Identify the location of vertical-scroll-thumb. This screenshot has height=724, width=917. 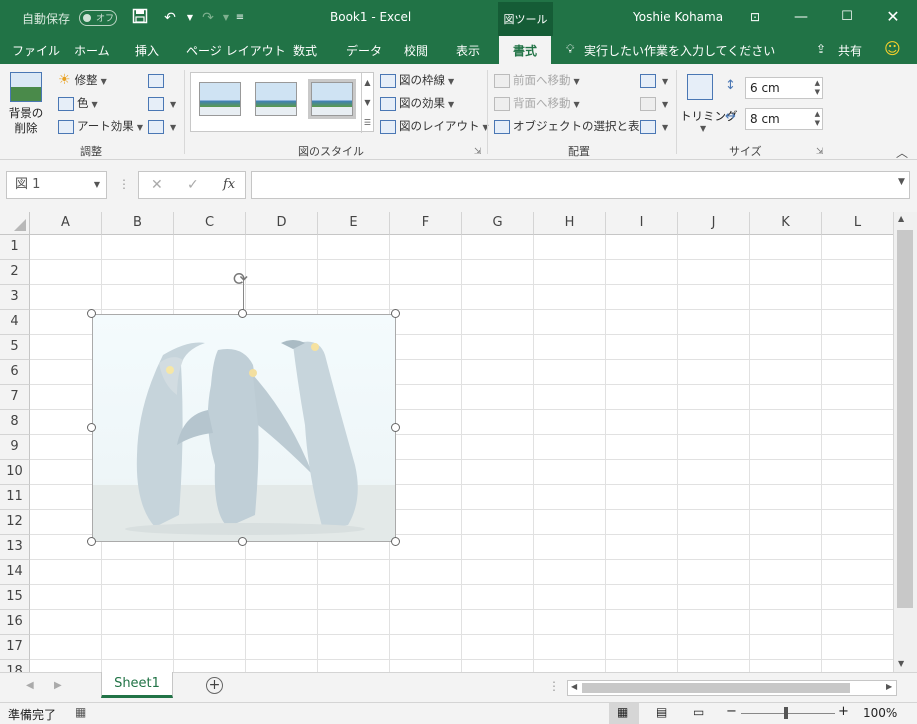
(905, 419).